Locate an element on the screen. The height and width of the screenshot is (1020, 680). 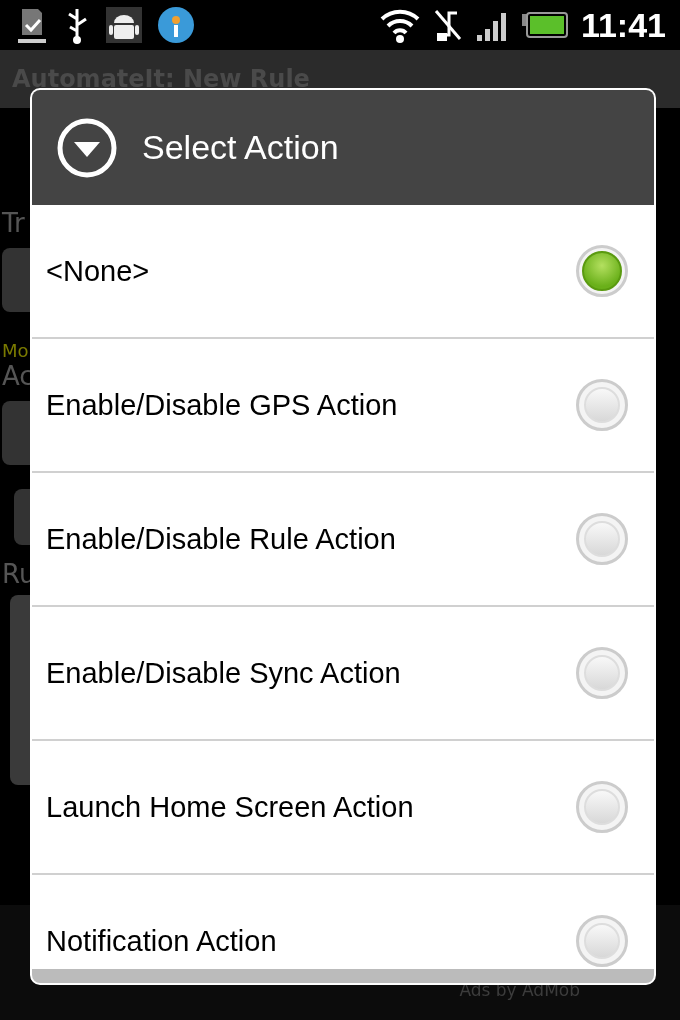
field-label: Ac is located at coordinates (18, 376).